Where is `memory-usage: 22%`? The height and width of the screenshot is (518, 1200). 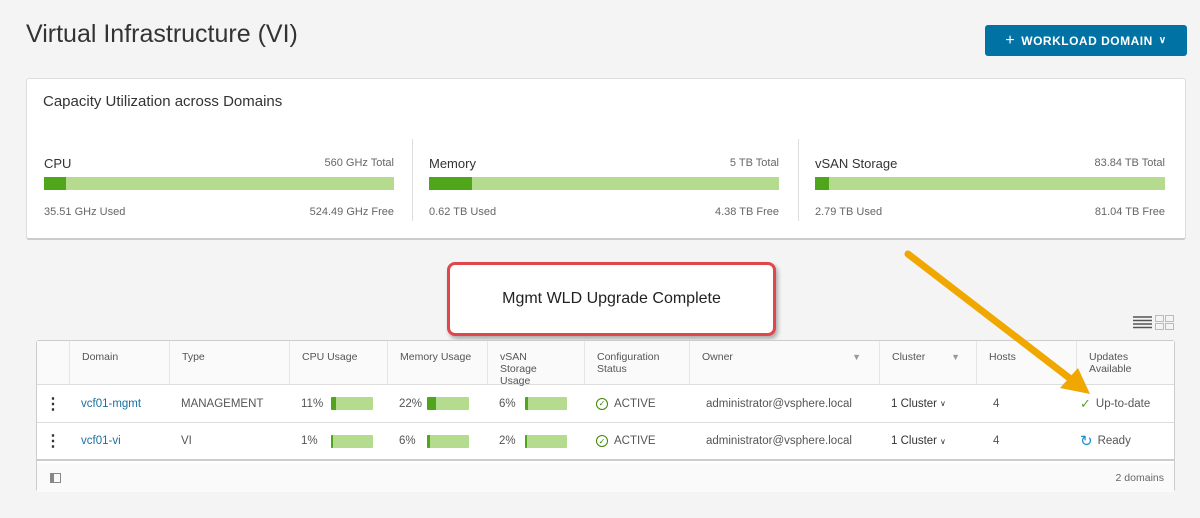
memory-usage: 22% is located at coordinates (437, 403).